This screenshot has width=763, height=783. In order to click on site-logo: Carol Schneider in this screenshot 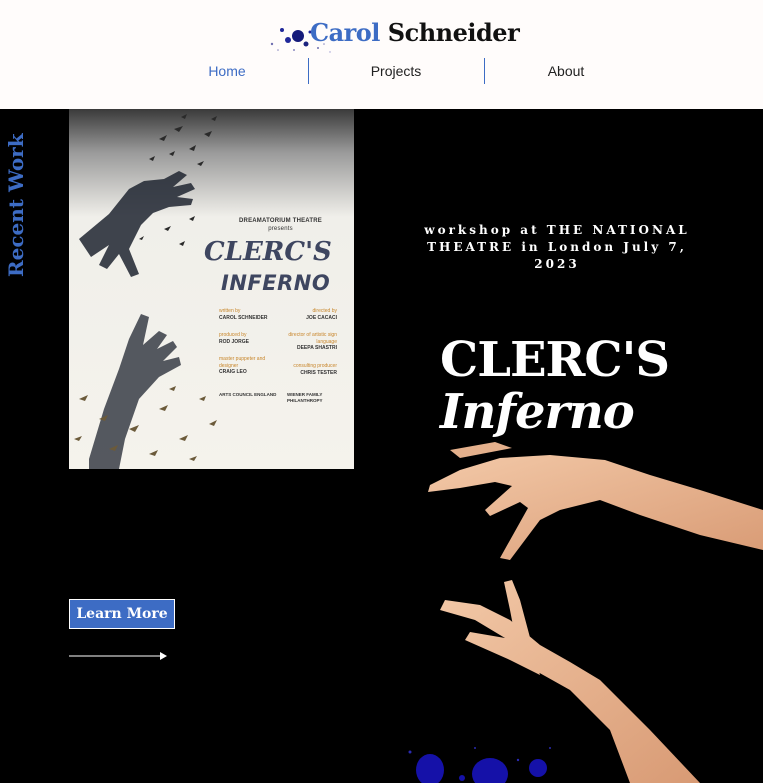, I will do `click(389, 36)`.